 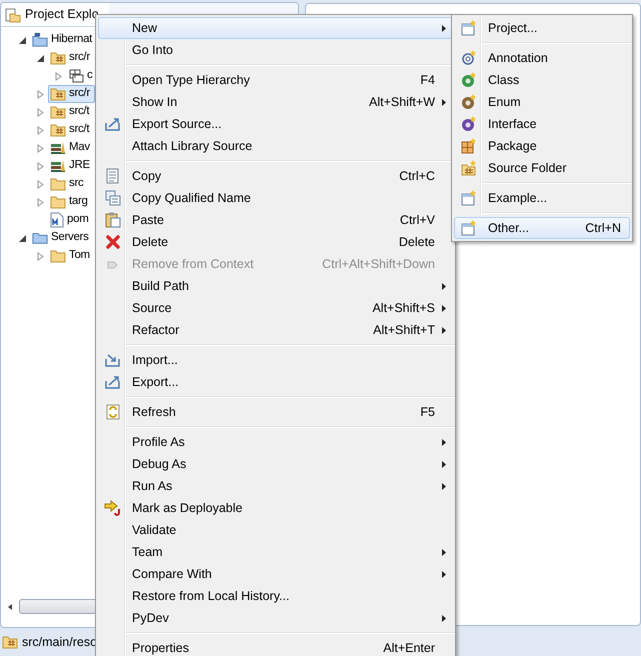 I want to click on delete-icon, so click(x=113, y=242).